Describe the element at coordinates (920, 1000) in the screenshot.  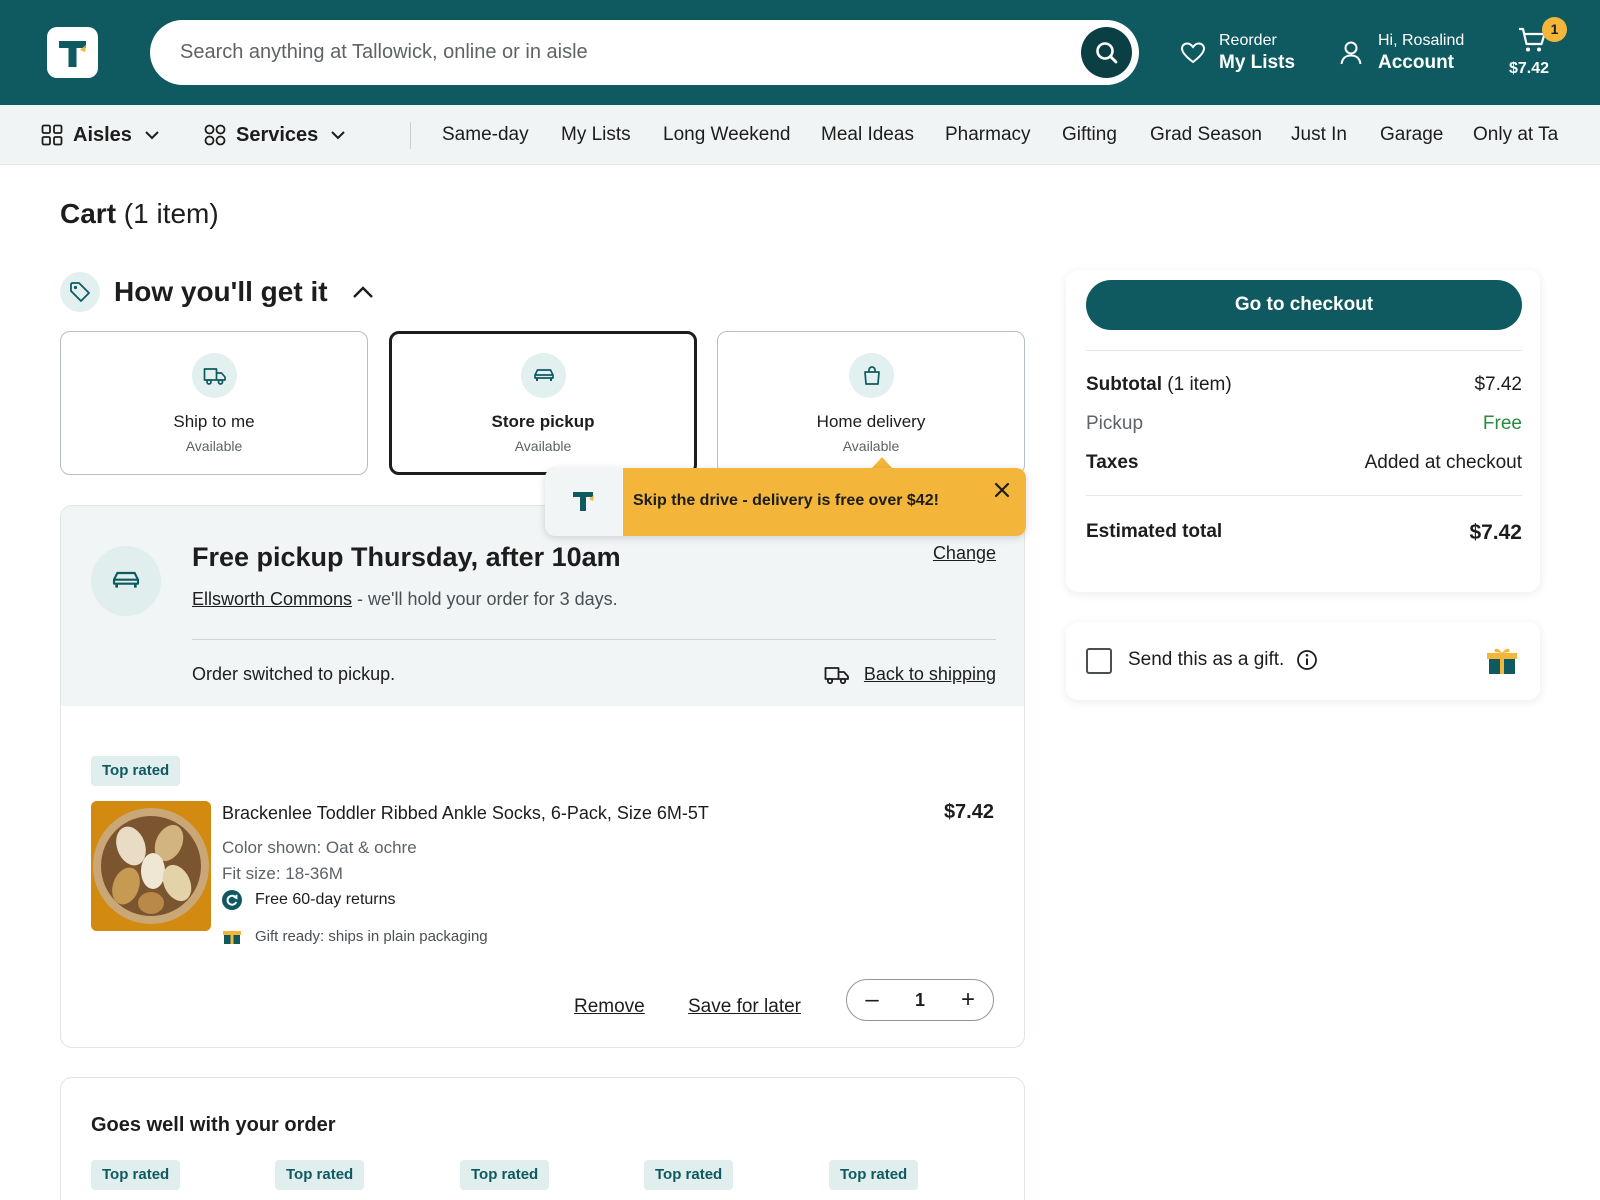
I see `quantity-stepper: – 1 +` at that location.